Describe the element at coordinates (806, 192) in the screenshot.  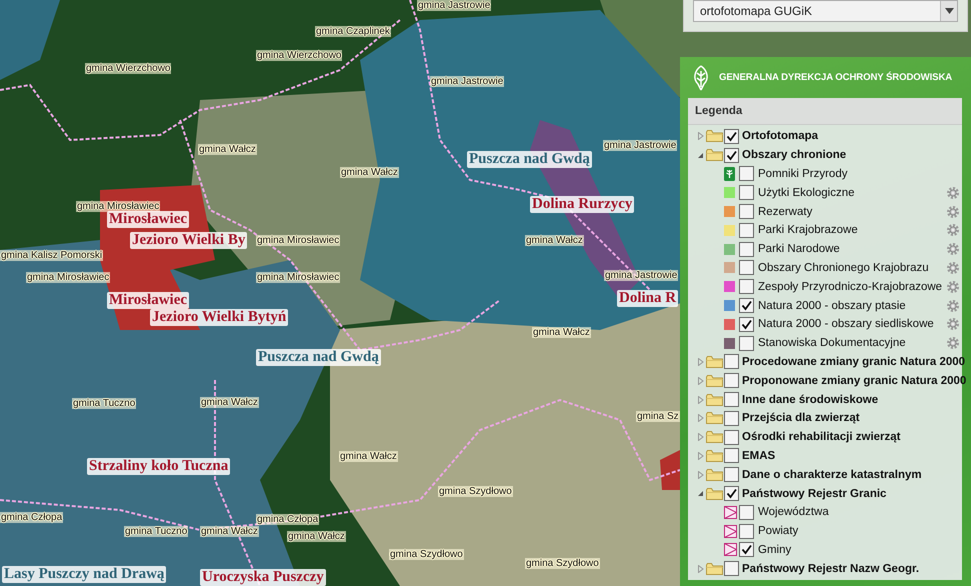
I see `layer-label: Użytki Ekologiczne` at that location.